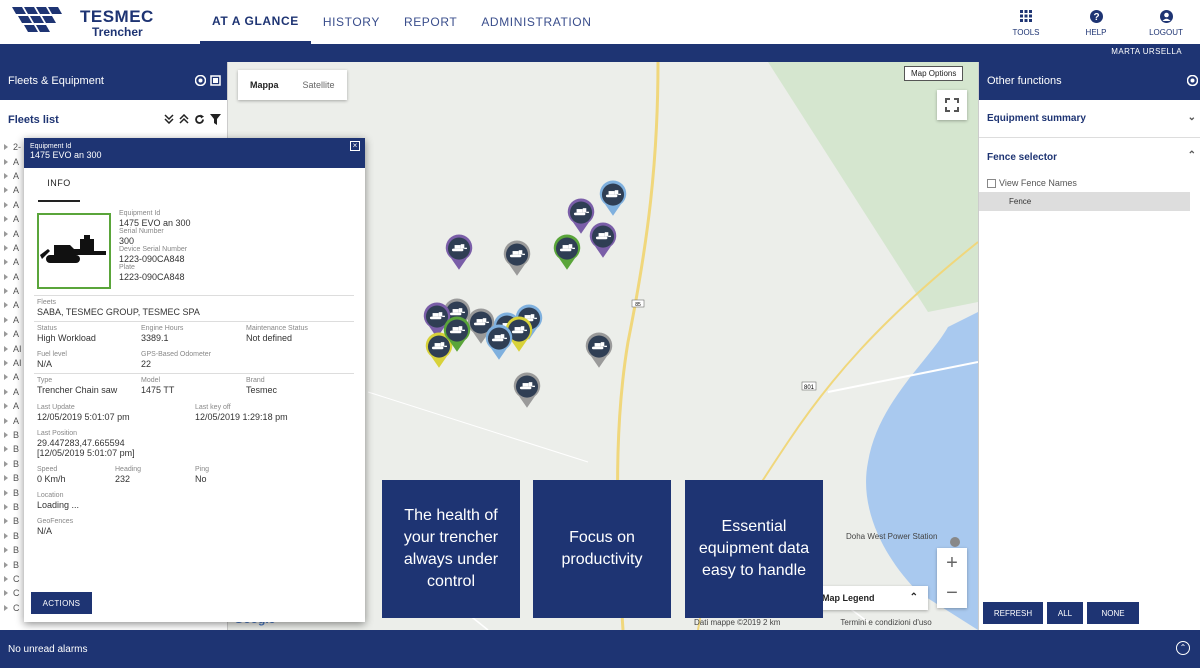 This screenshot has height=668, width=1200. I want to click on grid-icon, so click(1026, 16).